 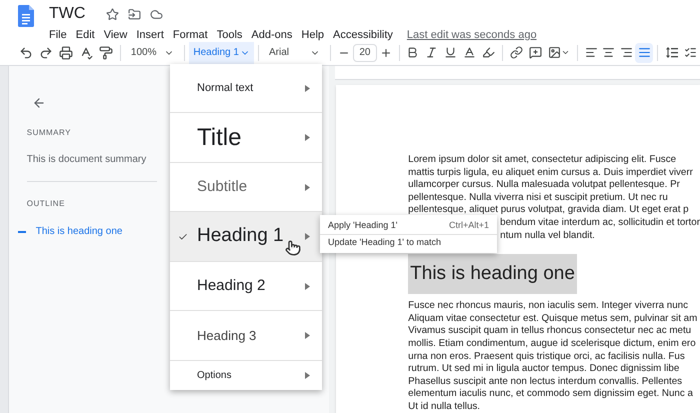 I want to click on text-line: mattis turpis ligula, eu aliquet enim cursus a. Duis imperdiet viverr, so click(x=550, y=173).